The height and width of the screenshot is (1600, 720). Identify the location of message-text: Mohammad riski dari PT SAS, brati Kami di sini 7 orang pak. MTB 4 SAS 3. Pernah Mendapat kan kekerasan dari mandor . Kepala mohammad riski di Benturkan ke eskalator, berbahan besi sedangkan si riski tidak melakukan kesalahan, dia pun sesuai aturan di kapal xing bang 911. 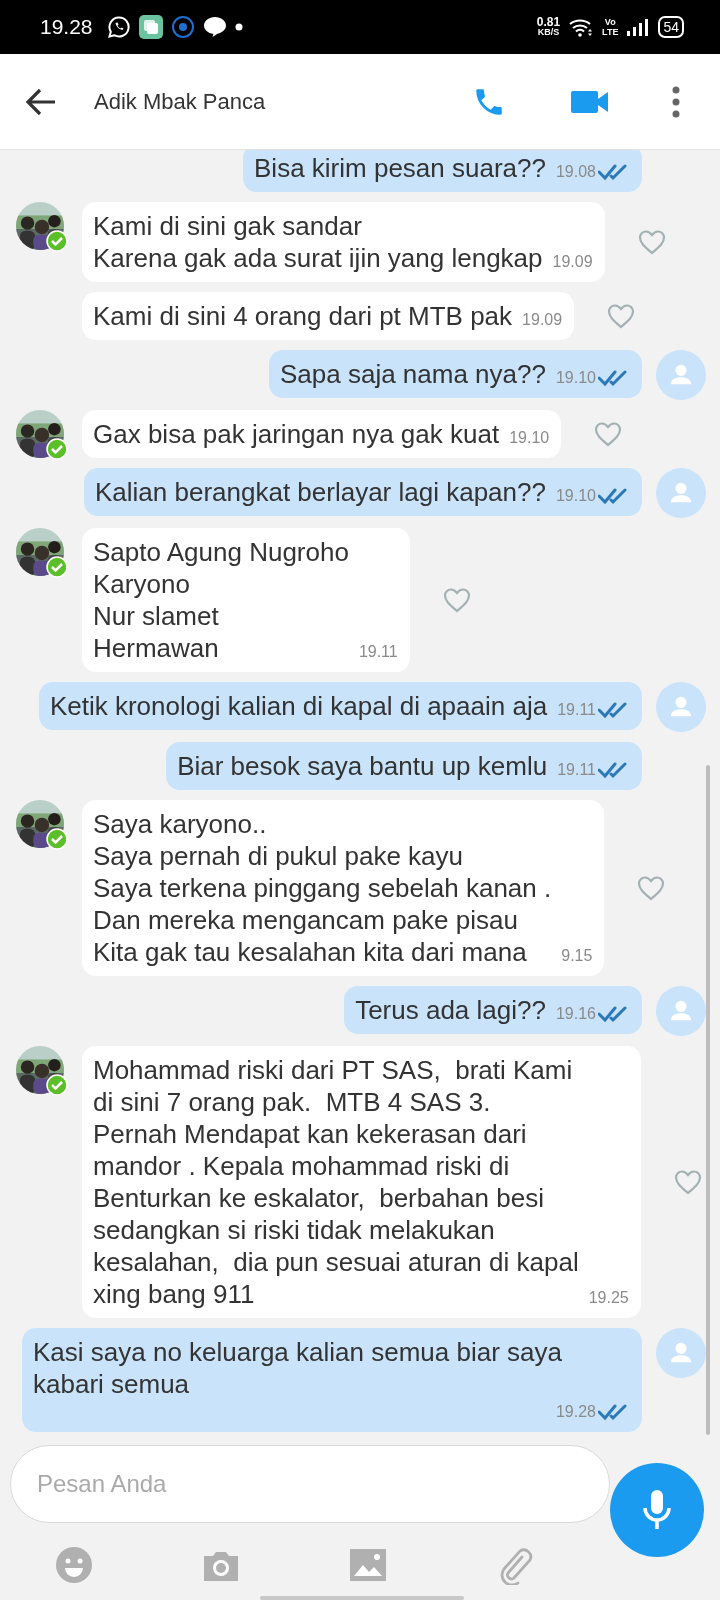
(336, 1182).